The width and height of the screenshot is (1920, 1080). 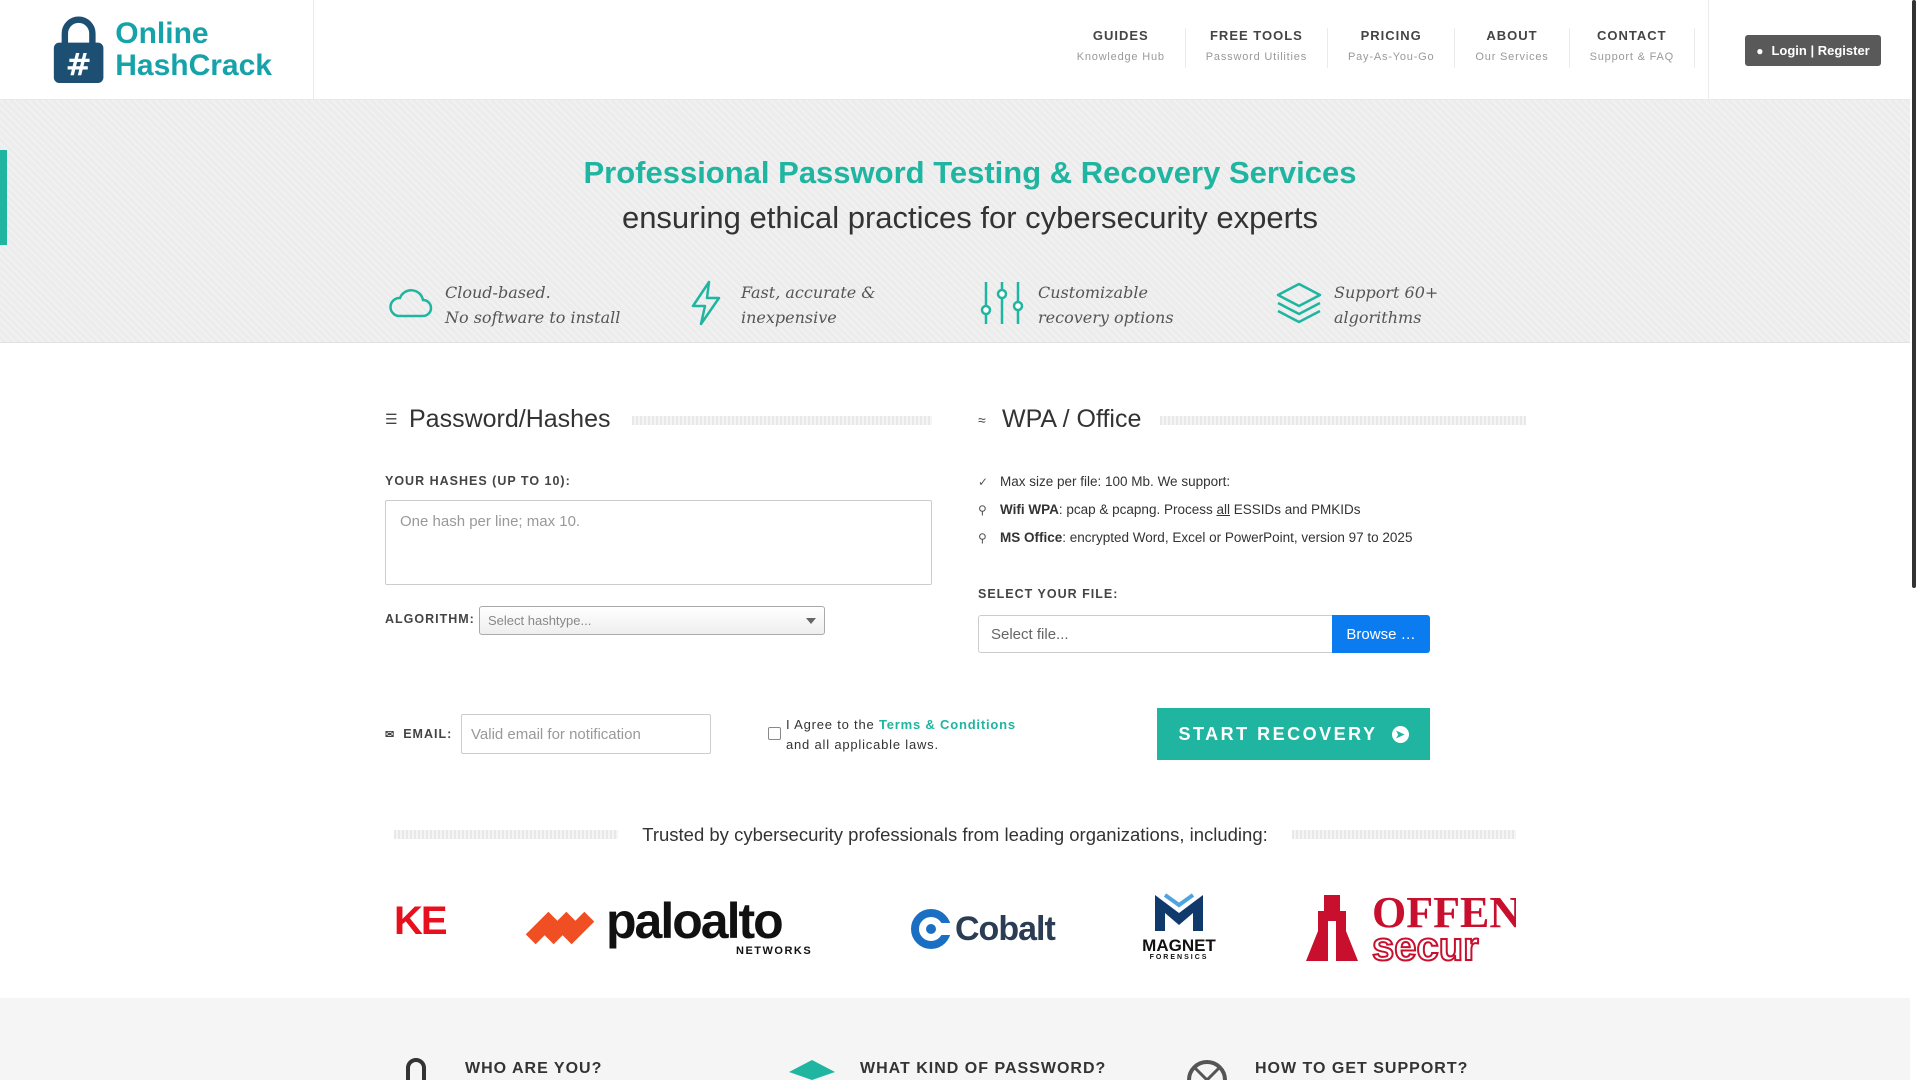 What do you see at coordinates (490, 521) in the screenshot?
I see `textarea-placeholder: One hash per line; max 10.` at bounding box center [490, 521].